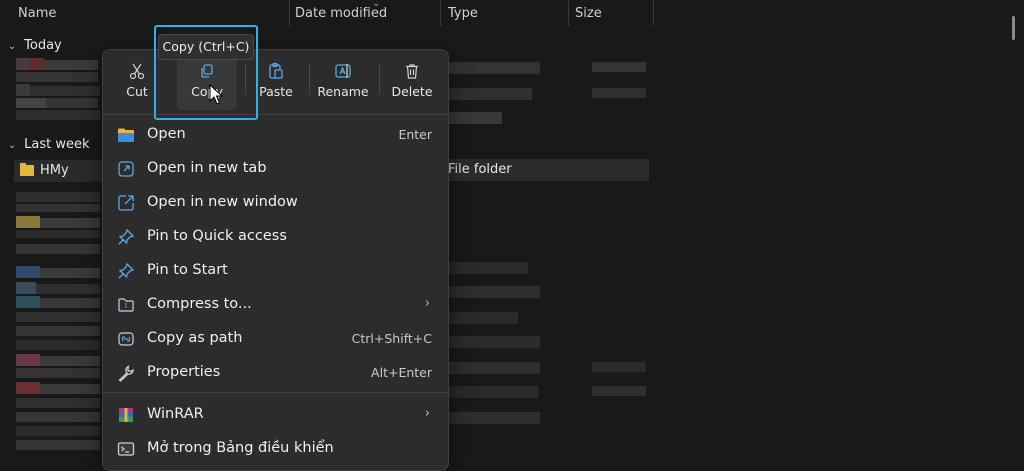 This screenshot has height=471, width=1024. I want to click on scissors-icon, so click(137, 71).